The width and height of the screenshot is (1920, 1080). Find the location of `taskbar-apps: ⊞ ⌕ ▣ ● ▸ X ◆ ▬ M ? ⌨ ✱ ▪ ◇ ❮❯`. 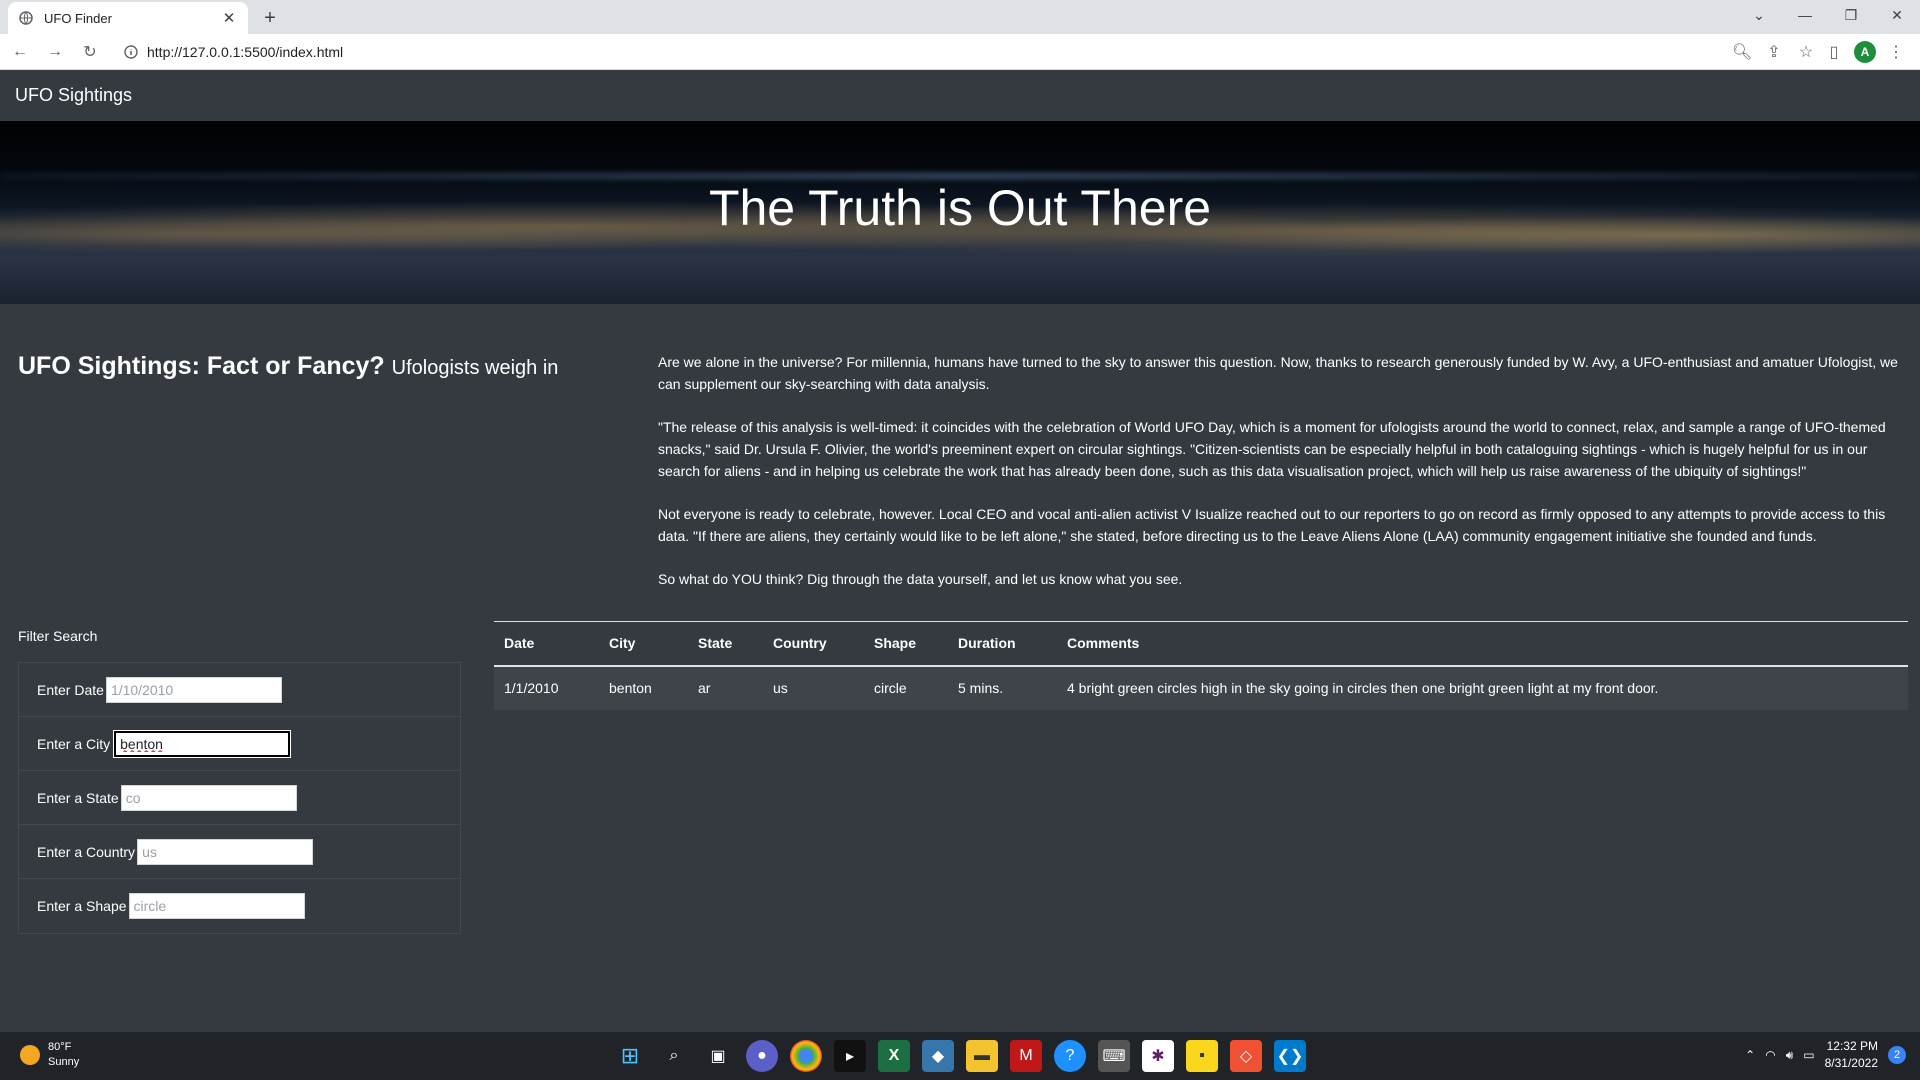

taskbar-apps: ⊞ ⌕ ▣ ● ▸ X ◆ ▬ M ? ⌨ ✱ ▪ ◇ ❮❯ is located at coordinates (960, 1056).